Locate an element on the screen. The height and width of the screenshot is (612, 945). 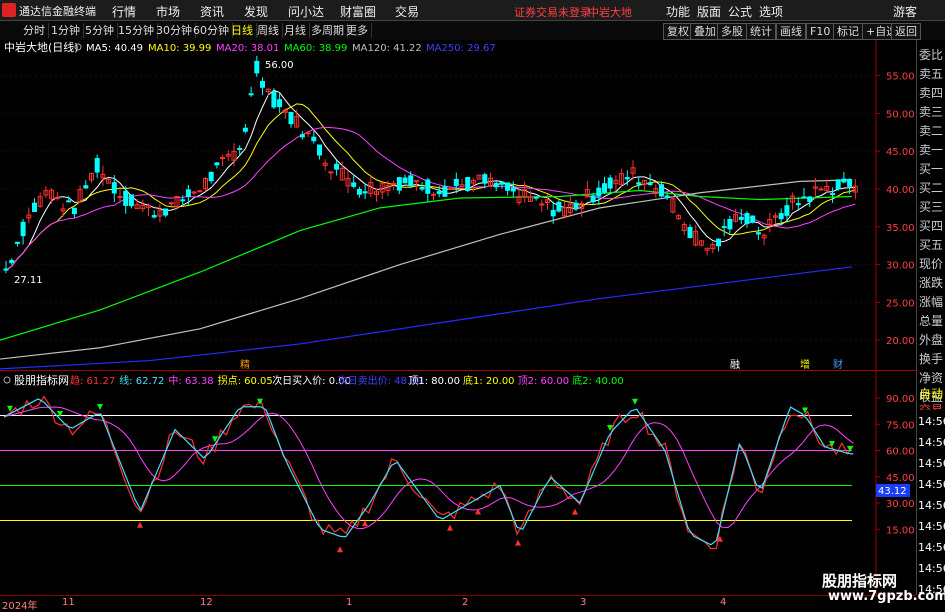
period-intraday: 分时 is located at coordinates (34, 30).